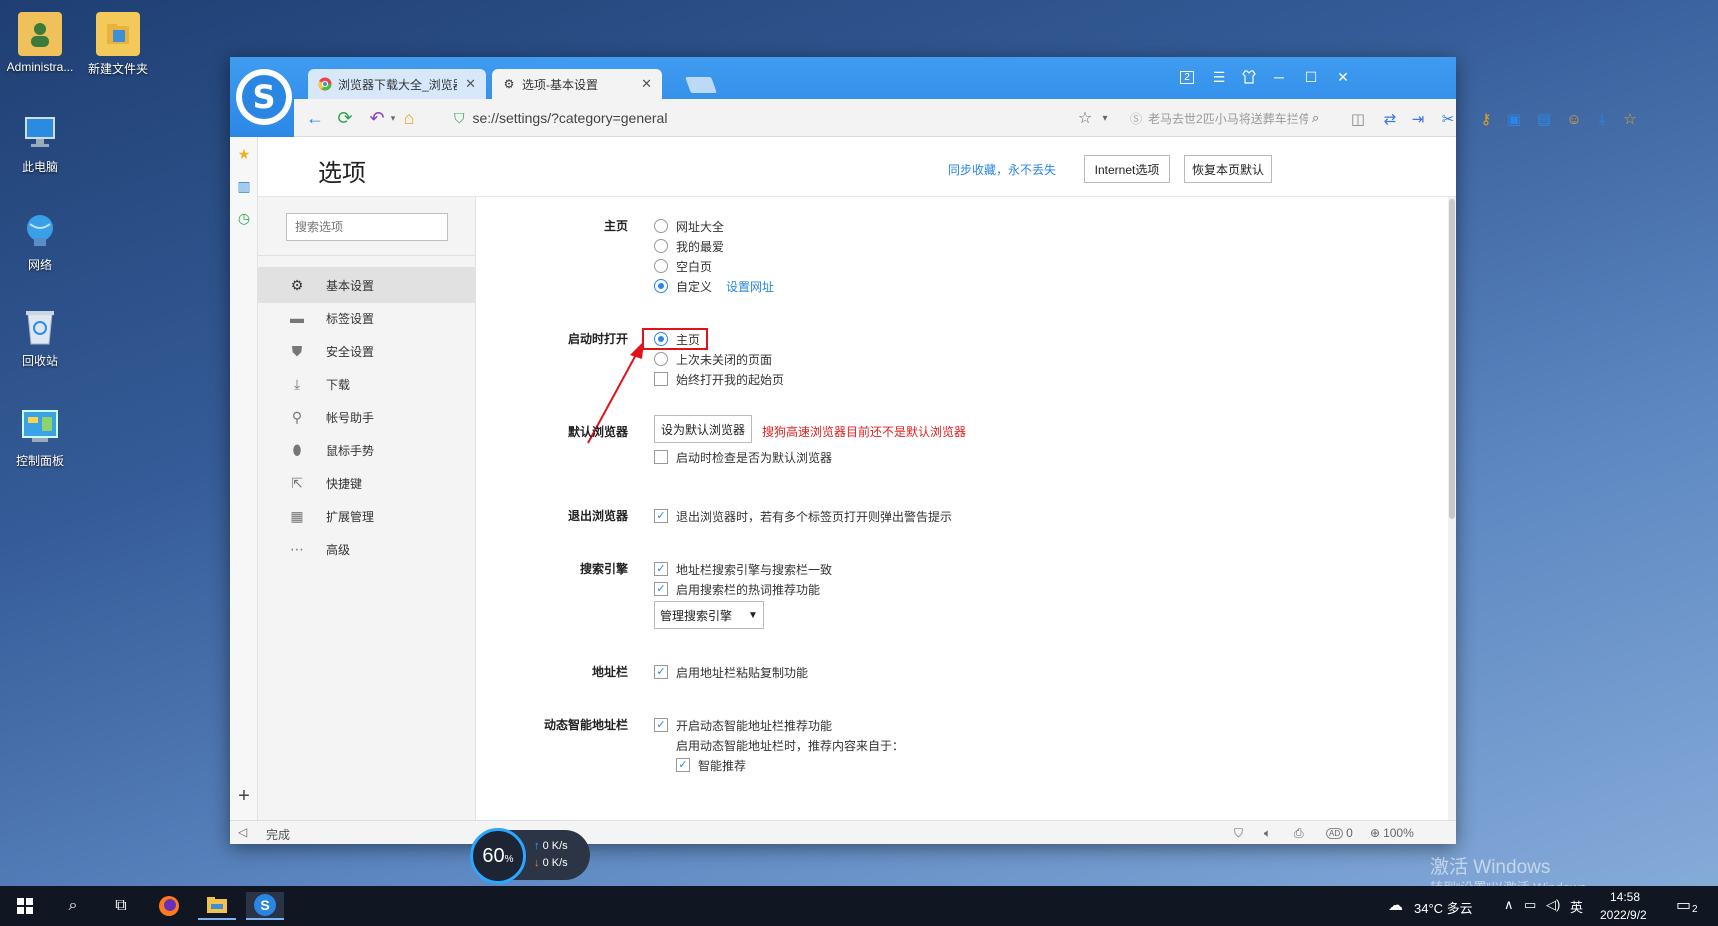  Describe the element at coordinates (242, 832) in the screenshot. I see `sidebar-toggle-icon: ◁` at that location.